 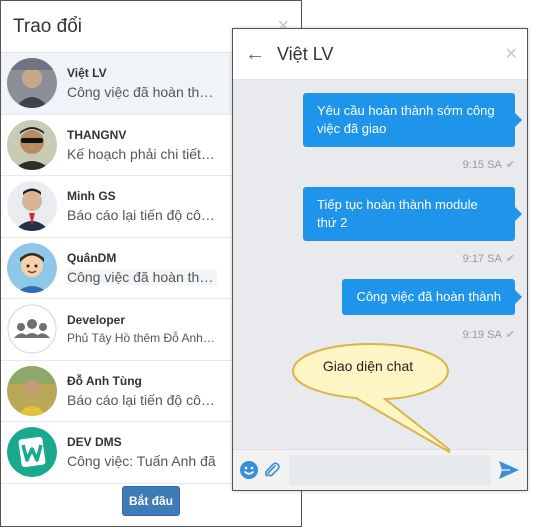 I want to click on chat-message: Công việc đã hoàn thành, so click(x=432, y=297).